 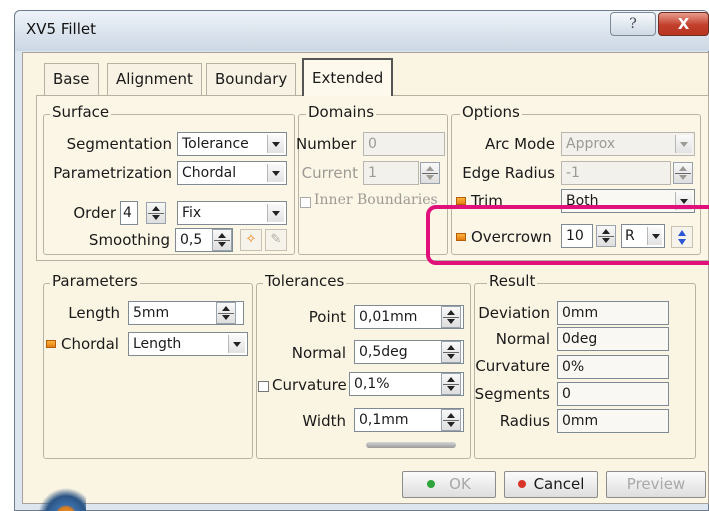 I want to click on order-mode-select: Fix, so click(x=232, y=213).